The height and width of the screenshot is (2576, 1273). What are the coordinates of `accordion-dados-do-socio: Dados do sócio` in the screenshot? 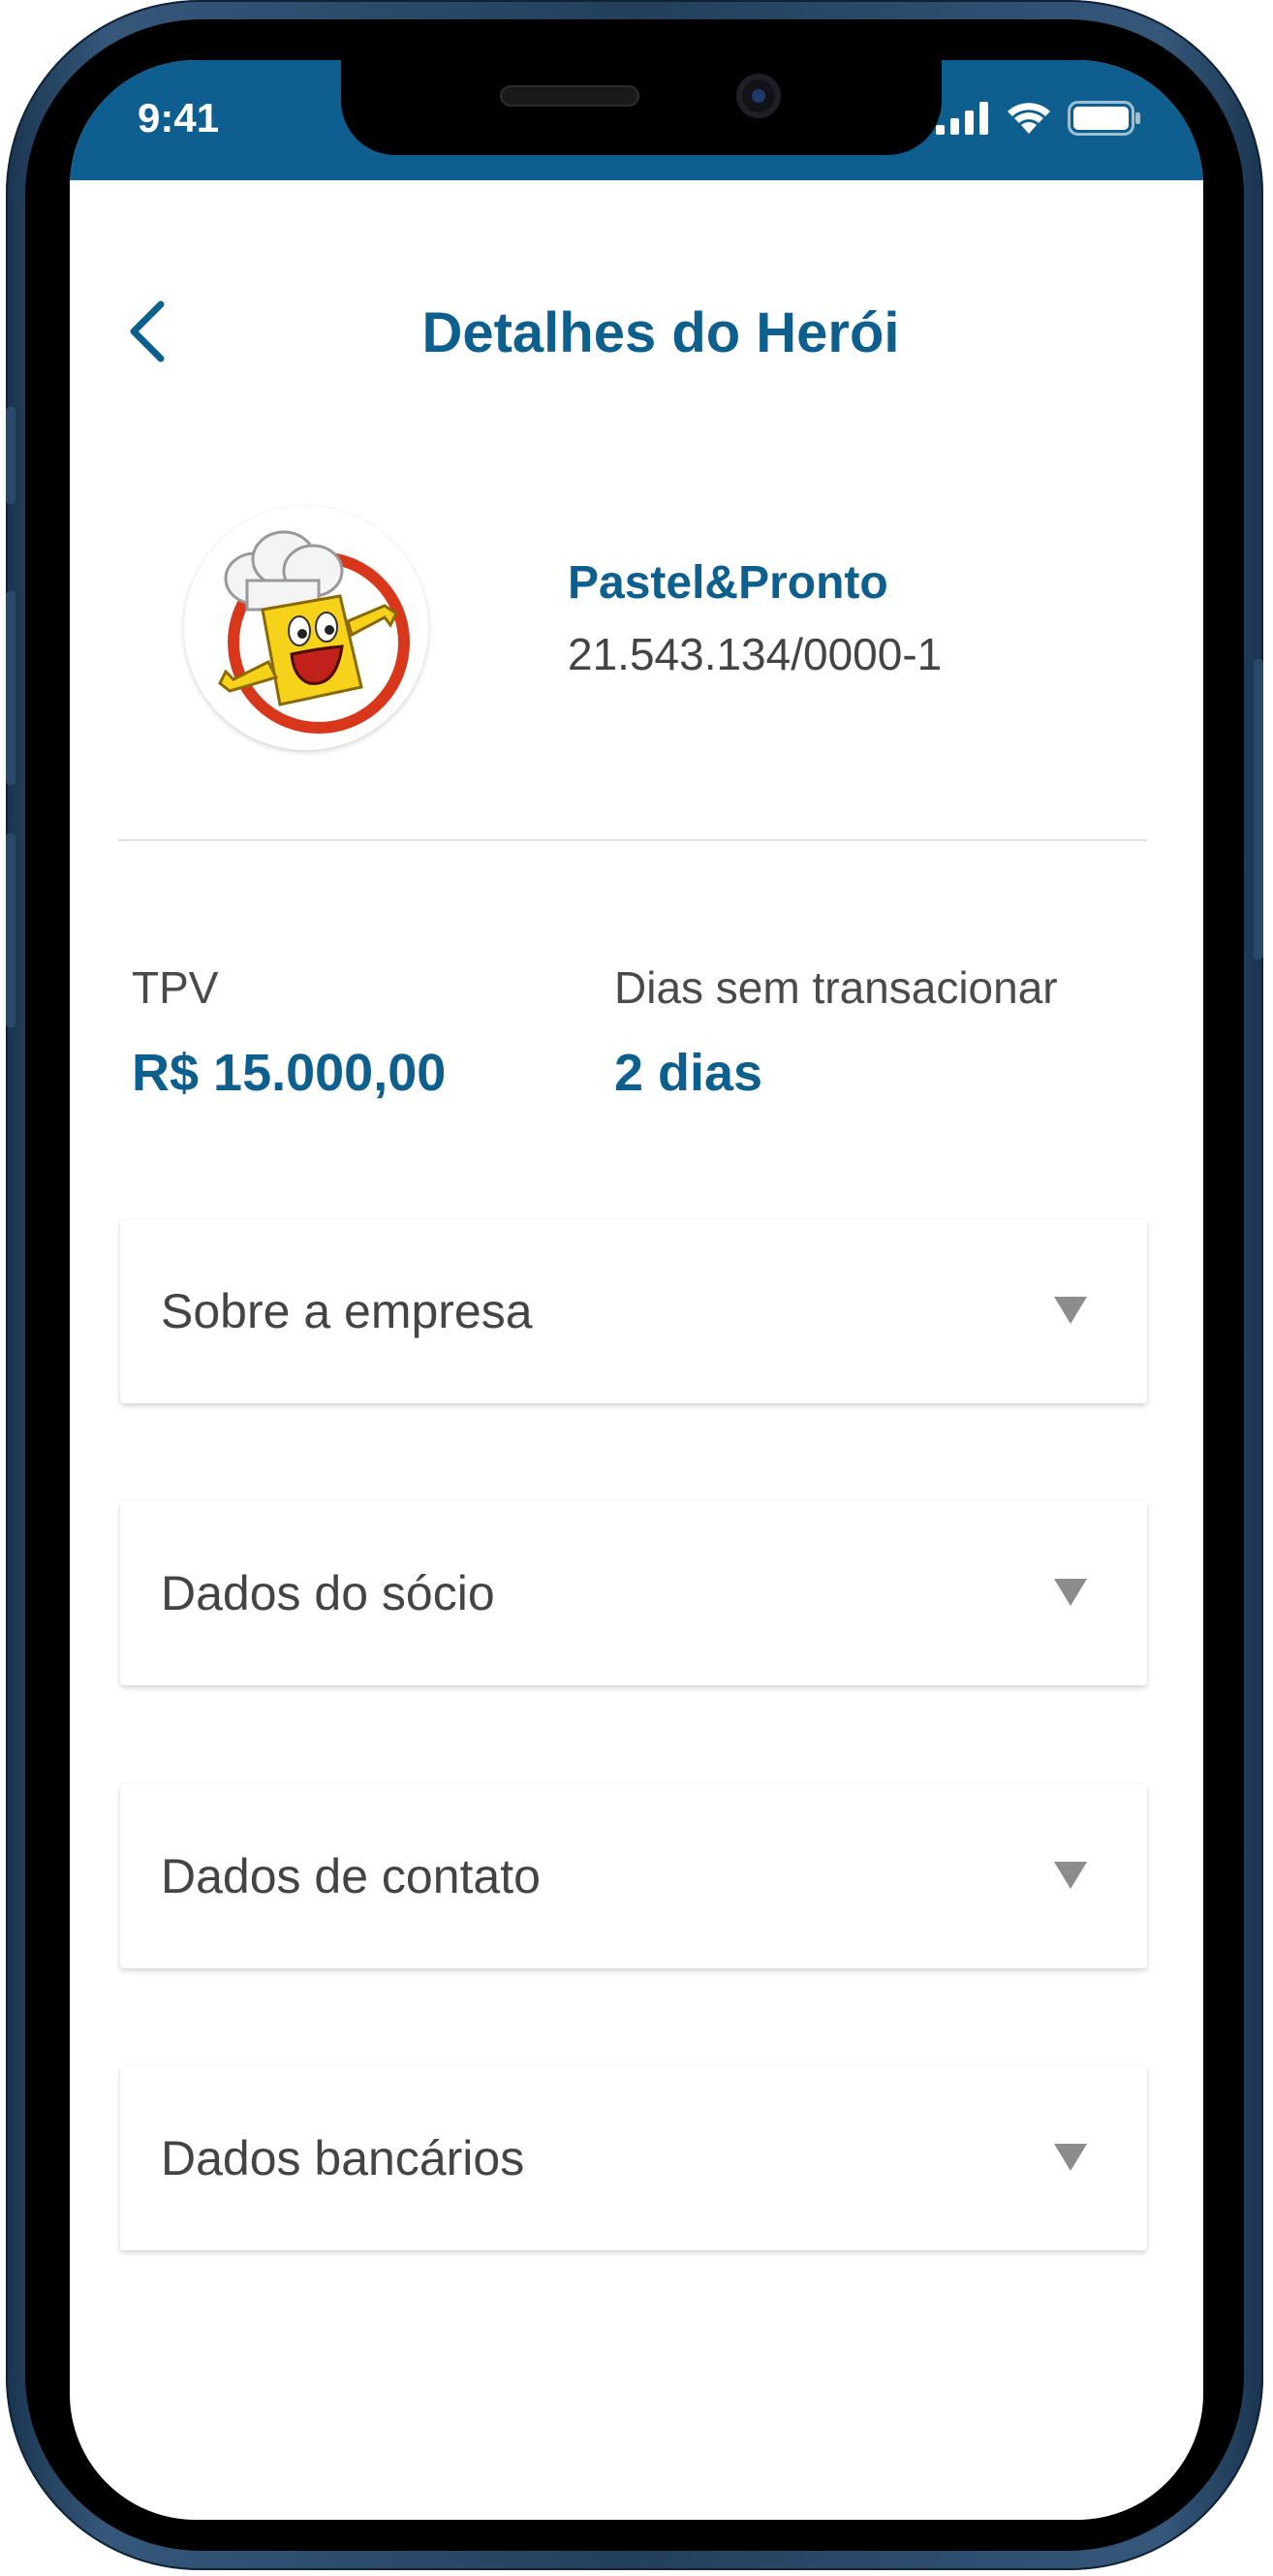 It's located at (633, 1593).